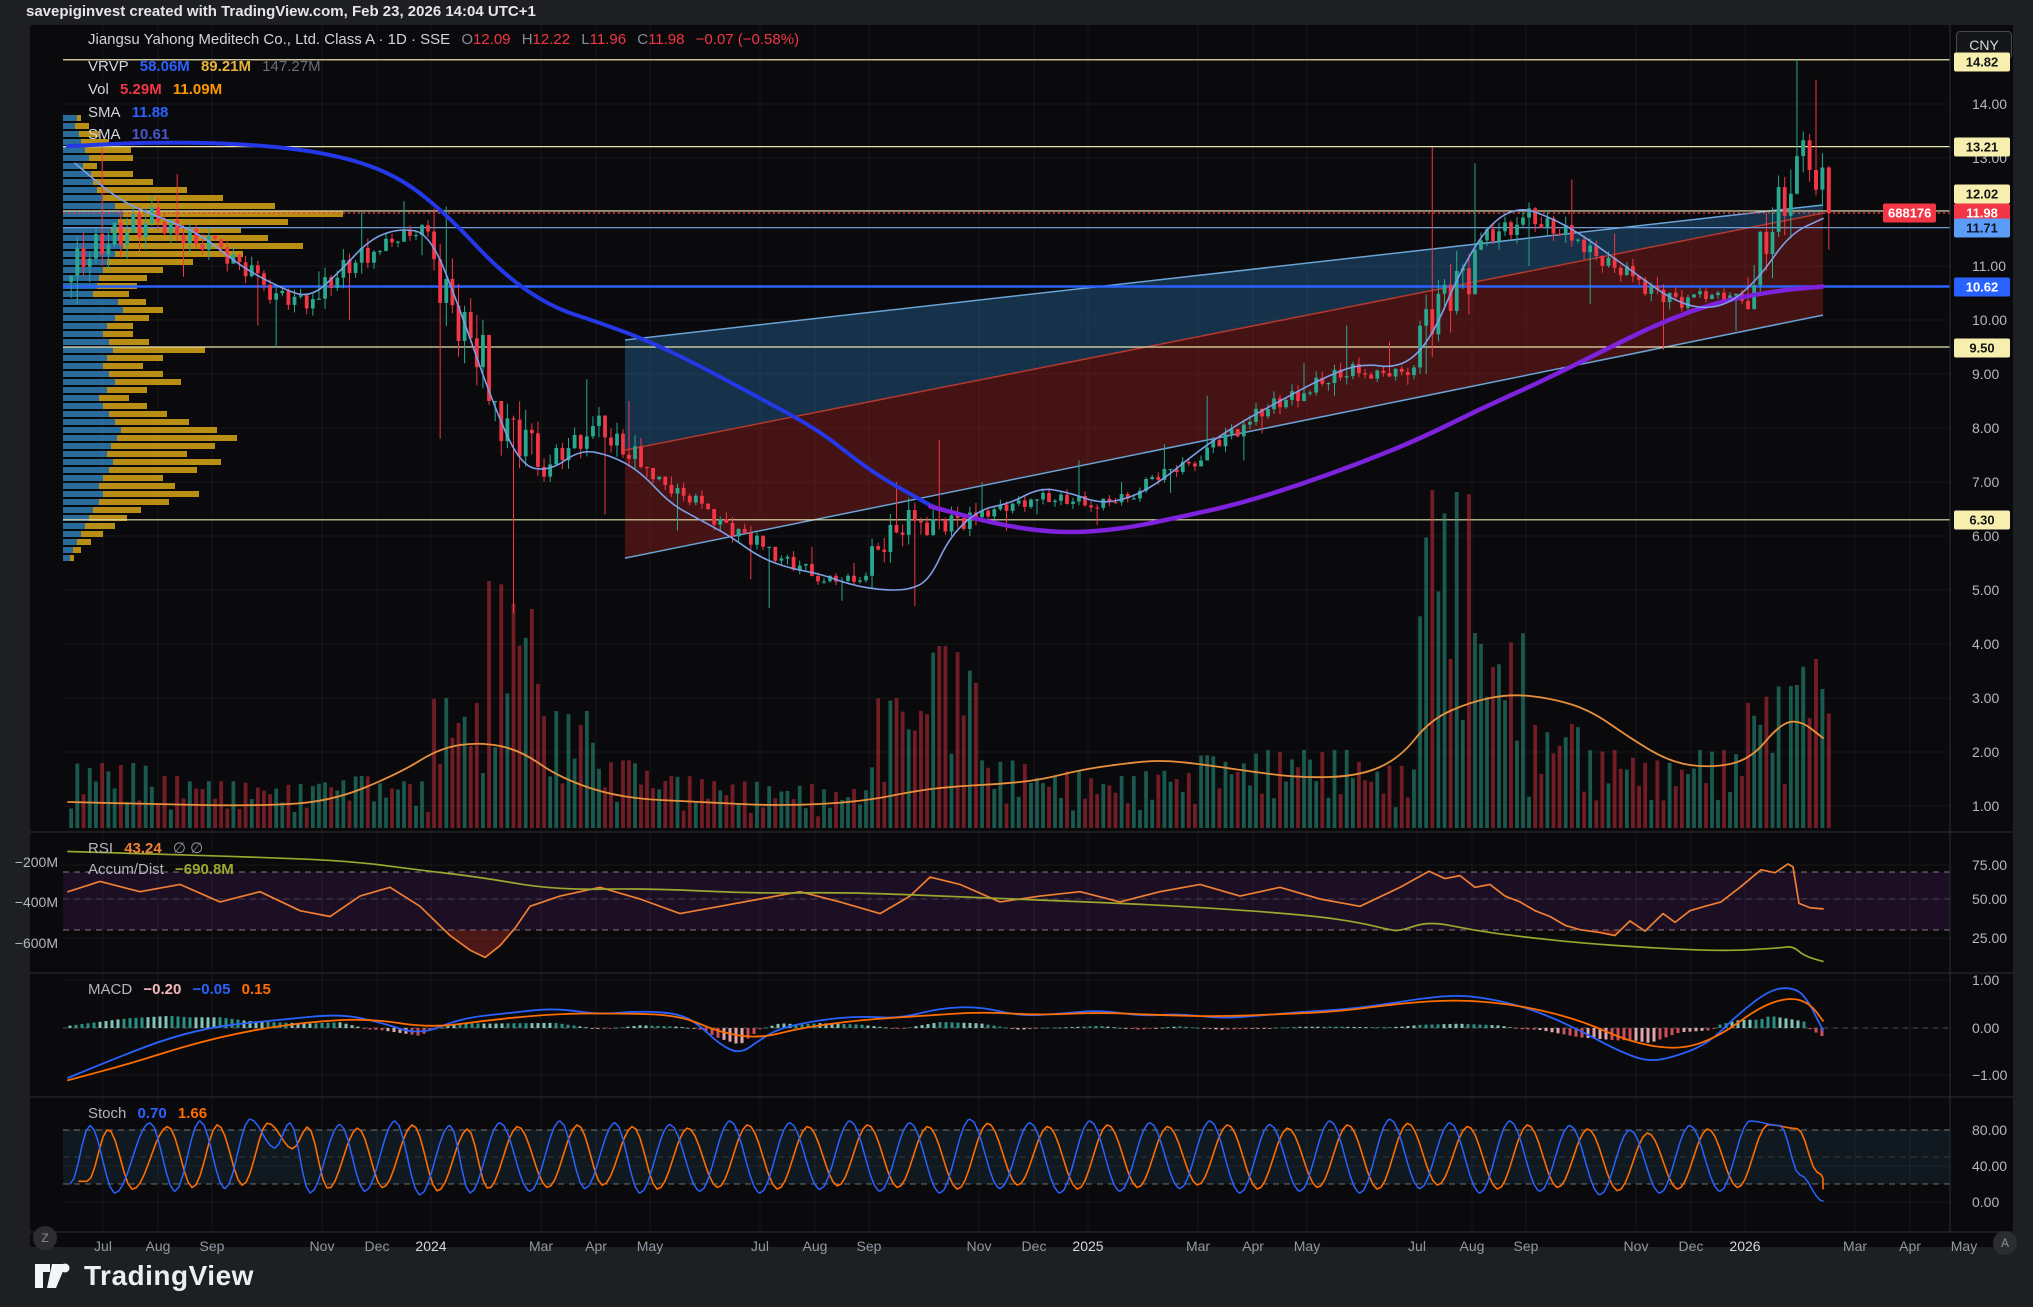  Describe the element at coordinates (169, 1275) in the screenshot. I see `tradingview-brand-text: TradingView` at that location.